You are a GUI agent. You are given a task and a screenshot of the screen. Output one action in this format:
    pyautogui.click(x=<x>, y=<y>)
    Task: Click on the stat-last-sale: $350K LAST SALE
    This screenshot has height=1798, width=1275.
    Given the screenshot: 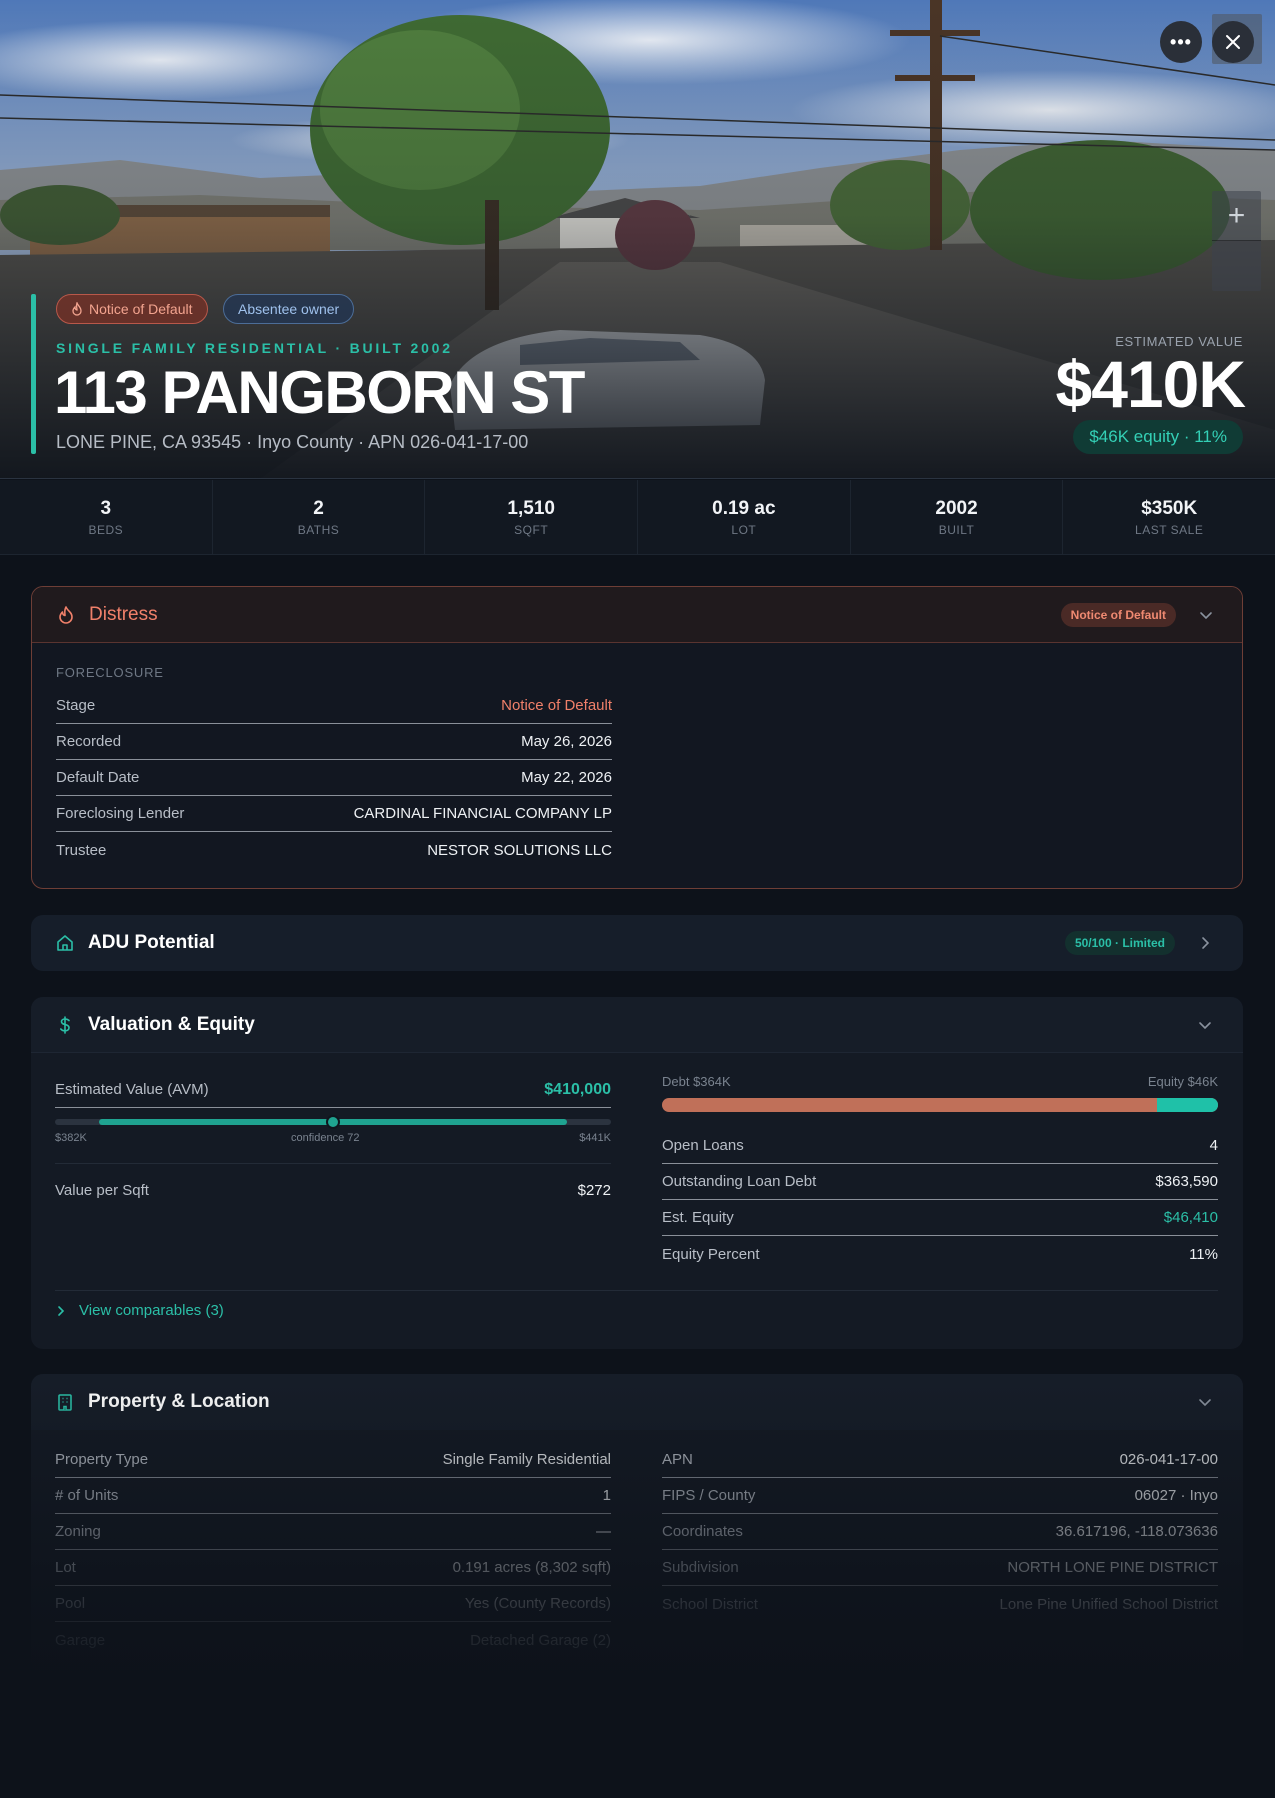 What is the action you would take?
    pyautogui.click(x=1169, y=517)
    